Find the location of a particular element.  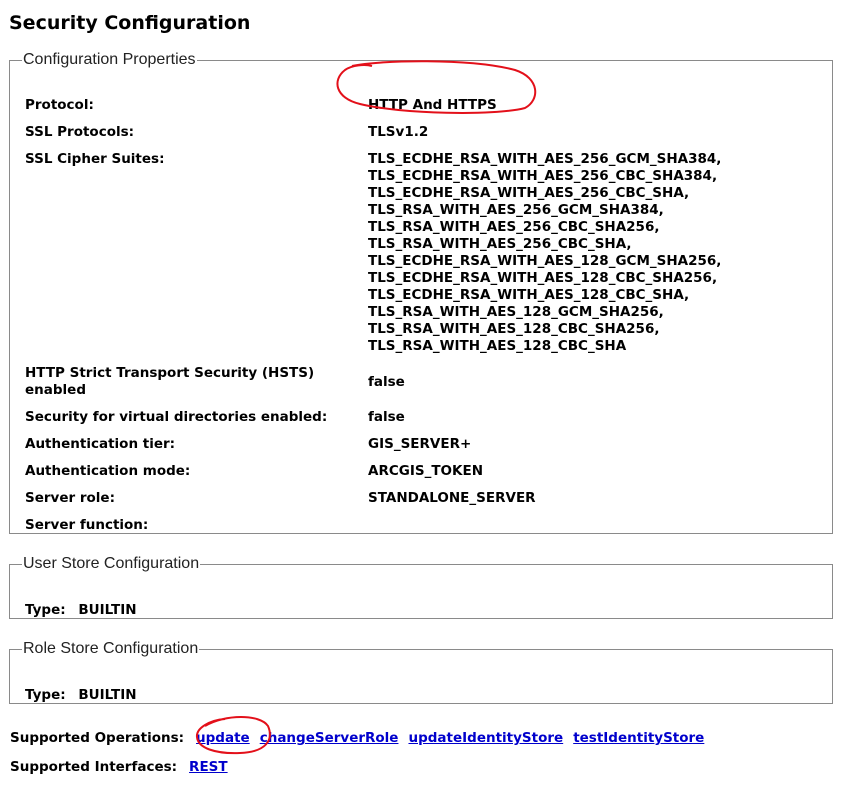

cipher-suite: TLS_ECDHE_RSA_WITH_AES_128_CBC_SHA, is located at coordinates (529, 295).